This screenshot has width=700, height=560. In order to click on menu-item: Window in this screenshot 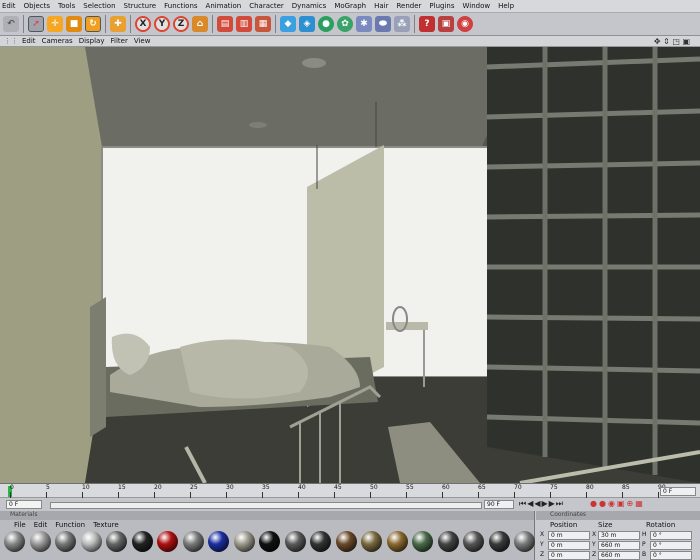, I will do `click(477, 6)`.